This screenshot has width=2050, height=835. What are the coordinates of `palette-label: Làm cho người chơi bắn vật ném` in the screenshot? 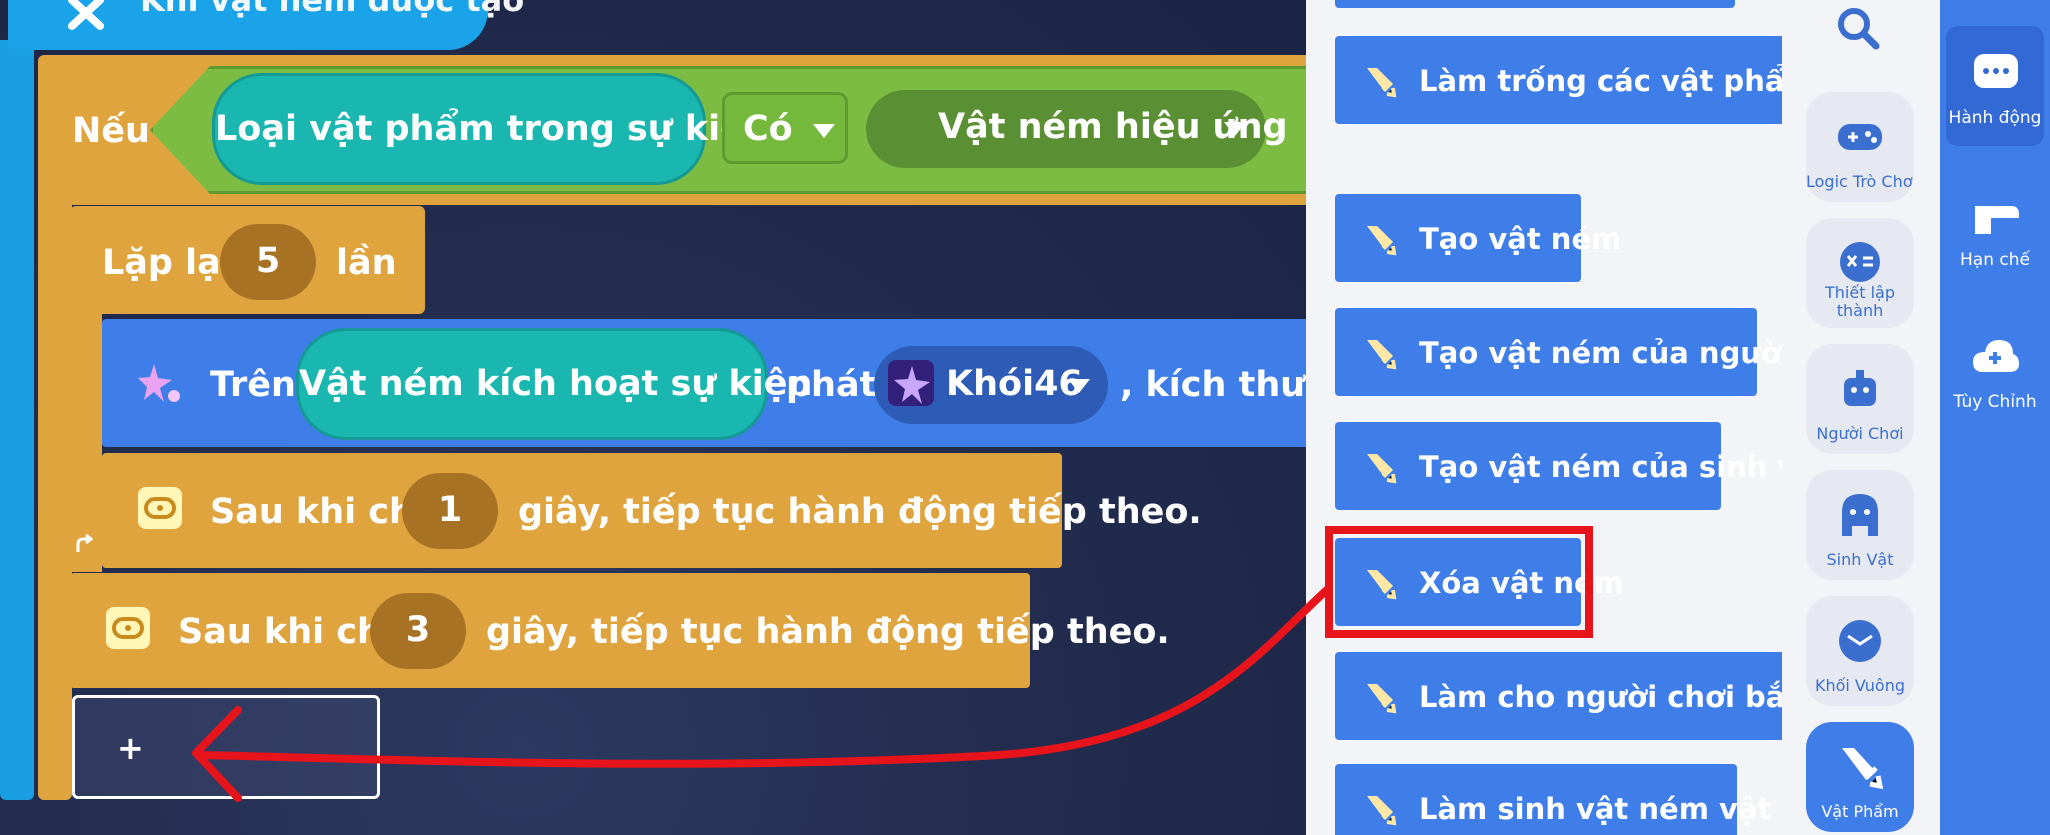 It's located at (1600, 697).